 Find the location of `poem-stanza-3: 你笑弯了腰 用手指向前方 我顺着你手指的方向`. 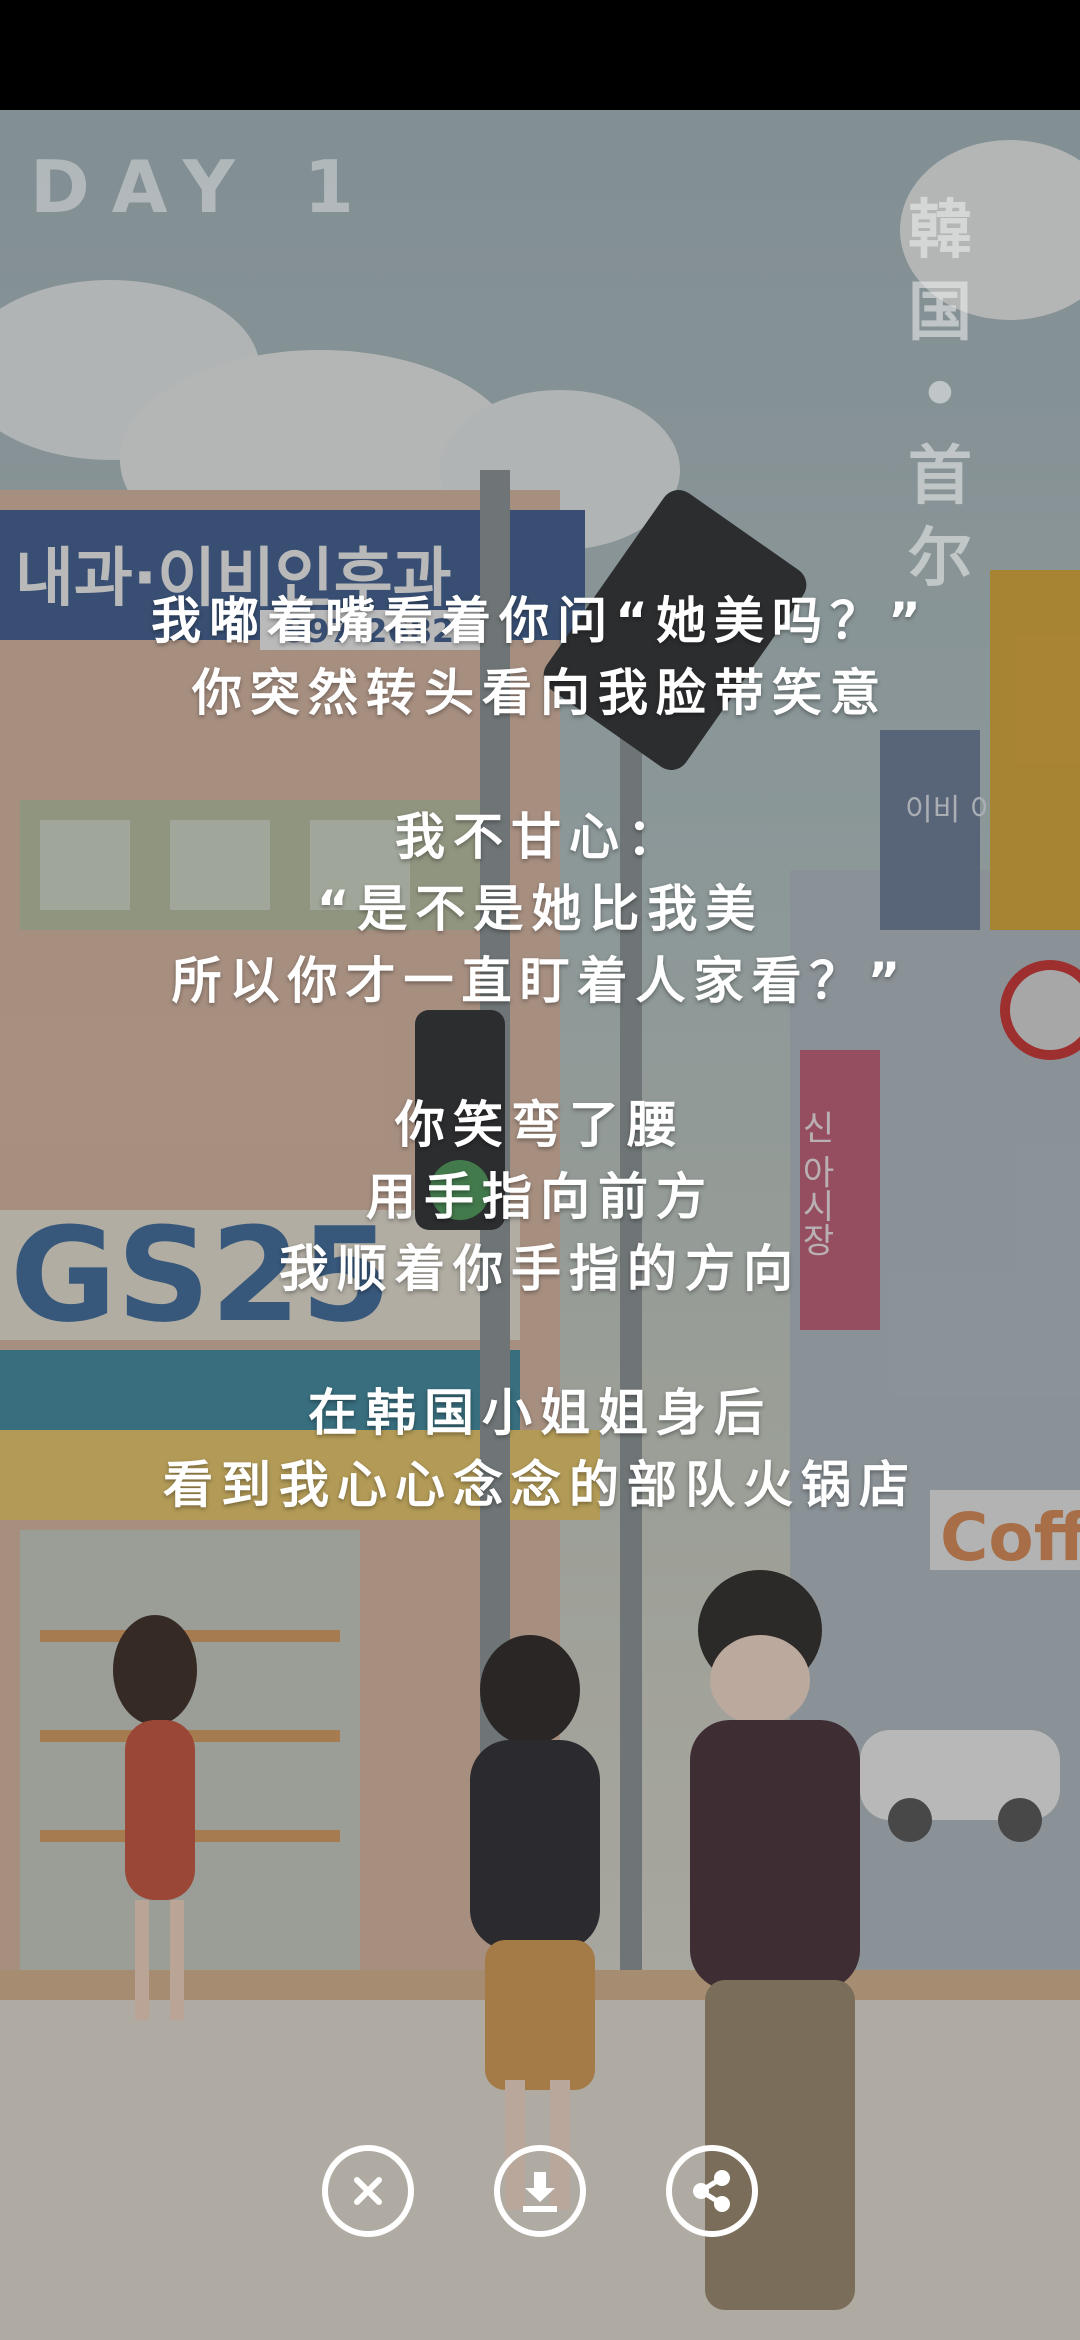

poem-stanza-3: 你笑弯了腰 用手指向前方 我顺着你手指的方向 is located at coordinates (540, 1197).